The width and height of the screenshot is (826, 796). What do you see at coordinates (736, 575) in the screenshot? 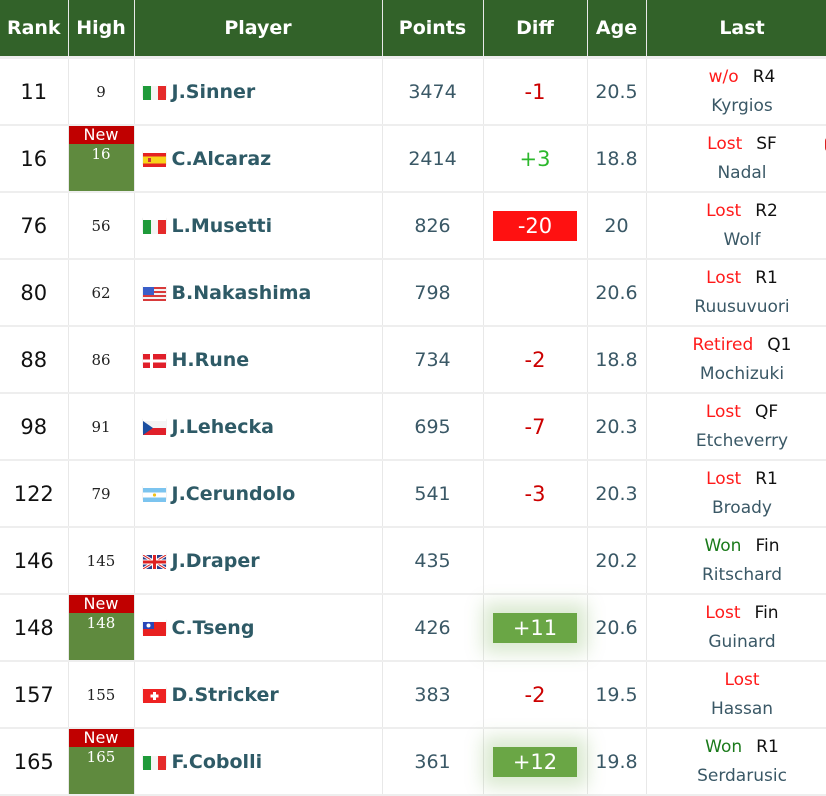
I see `last-opponent: Ritschard` at bounding box center [736, 575].